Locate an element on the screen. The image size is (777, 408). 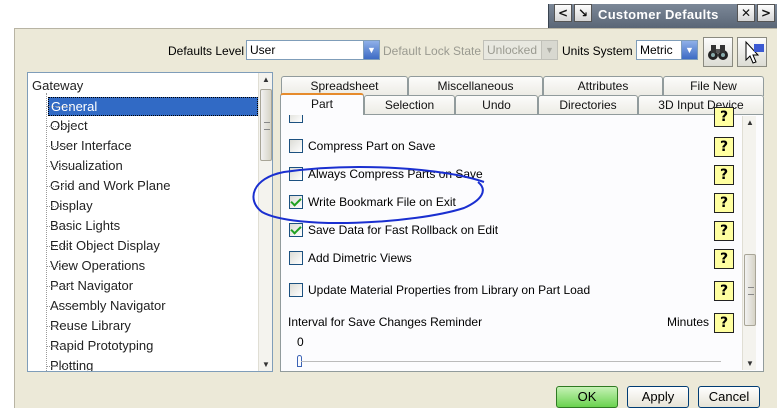
defaults-level-select: User ▼ is located at coordinates (313, 50).